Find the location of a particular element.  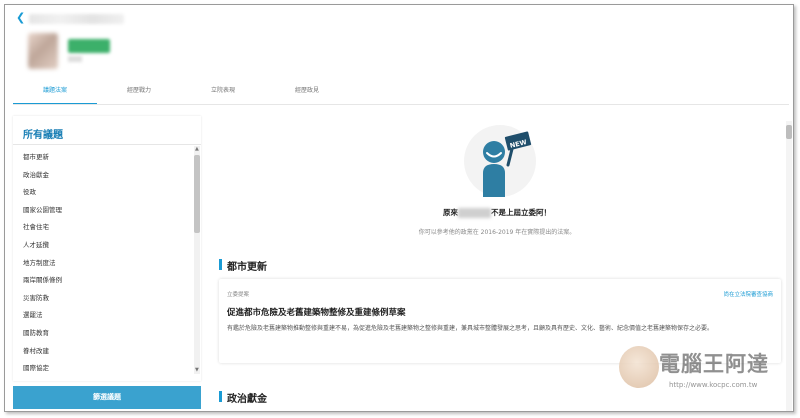

section-title-political-donations: 政治獻金 is located at coordinates (243, 397).